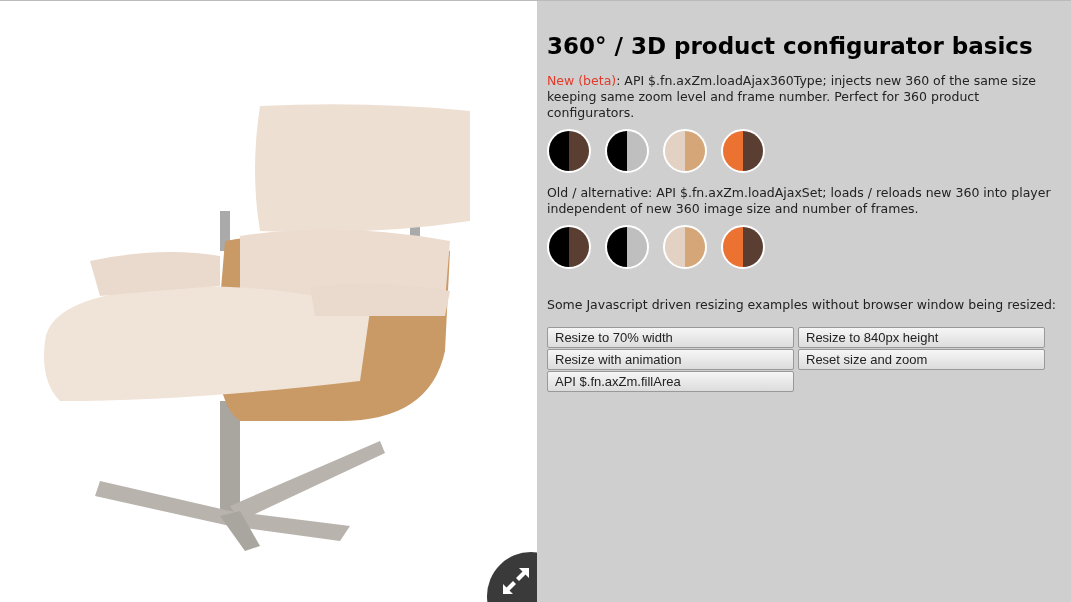 This screenshot has height=602, width=1071. Describe the element at coordinates (670, 381) in the screenshot. I see `resize-button: API $.fn.axZm.fillArea` at that location.